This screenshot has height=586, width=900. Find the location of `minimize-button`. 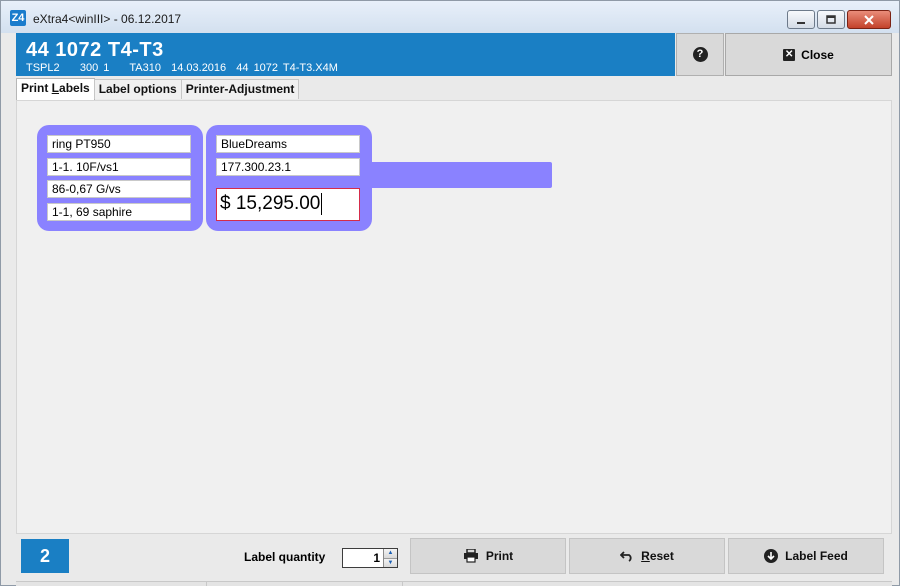

minimize-button is located at coordinates (801, 19).